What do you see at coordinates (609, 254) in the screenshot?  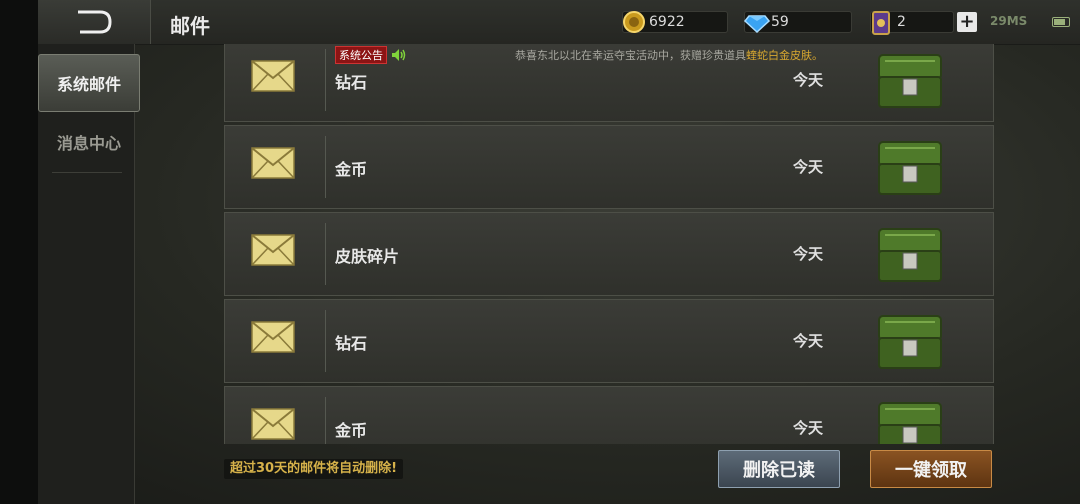 I see `mail-item: 皮肤碎片 今天` at bounding box center [609, 254].